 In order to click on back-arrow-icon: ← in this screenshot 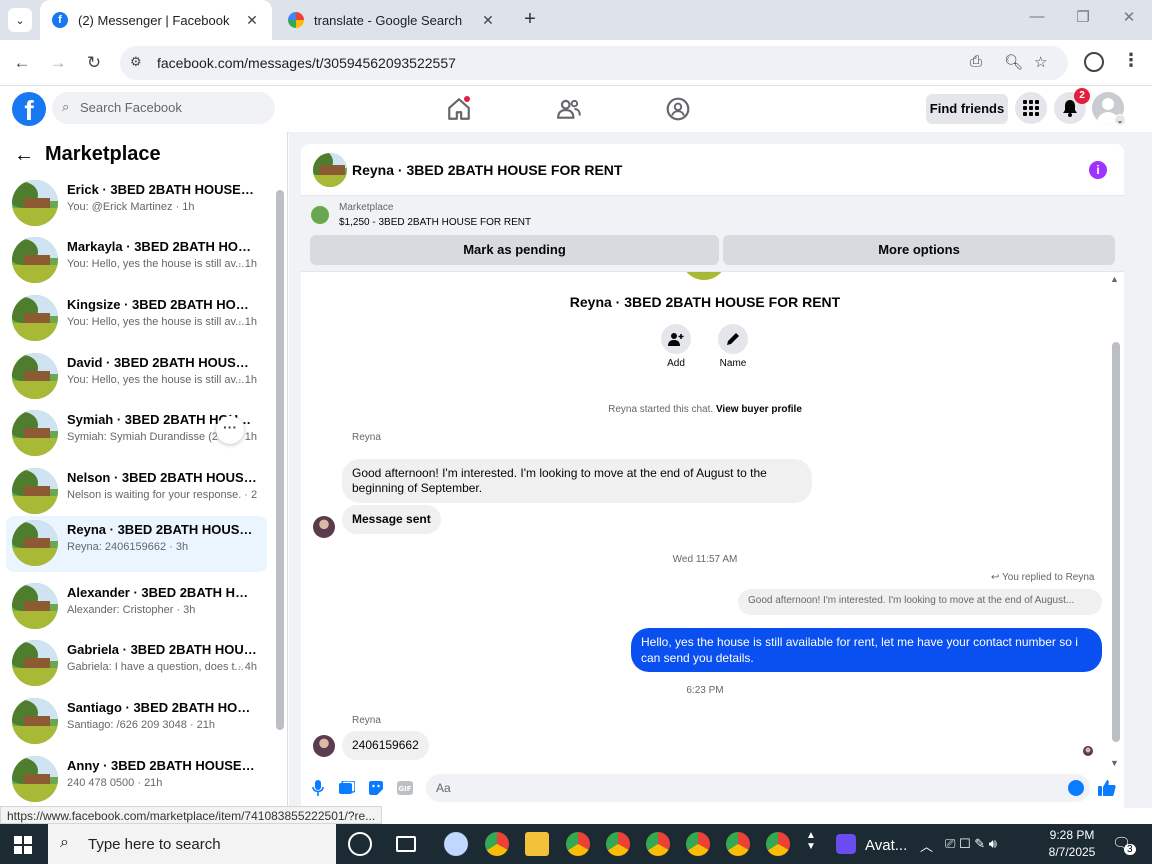, I will do `click(24, 155)`.